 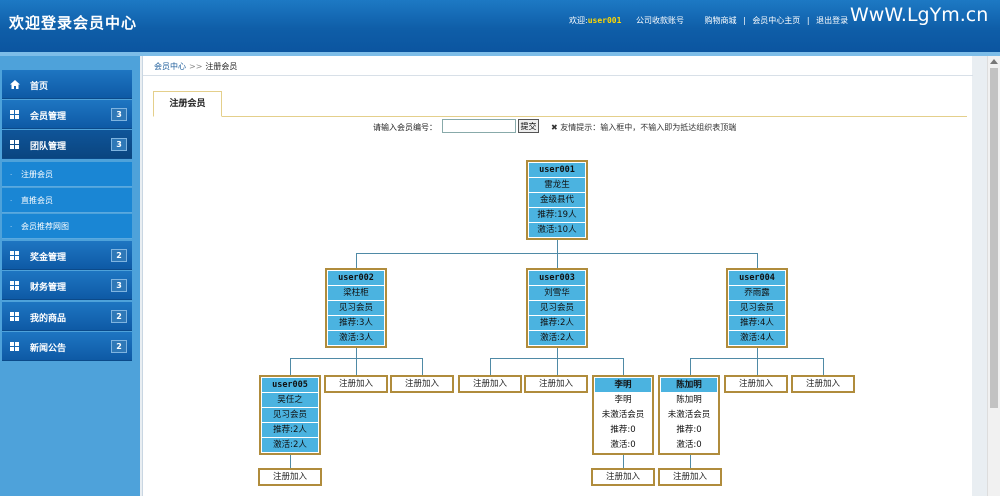 What do you see at coordinates (623, 385) in the screenshot?
I see `member-id: 李明` at bounding box center [623, 385].